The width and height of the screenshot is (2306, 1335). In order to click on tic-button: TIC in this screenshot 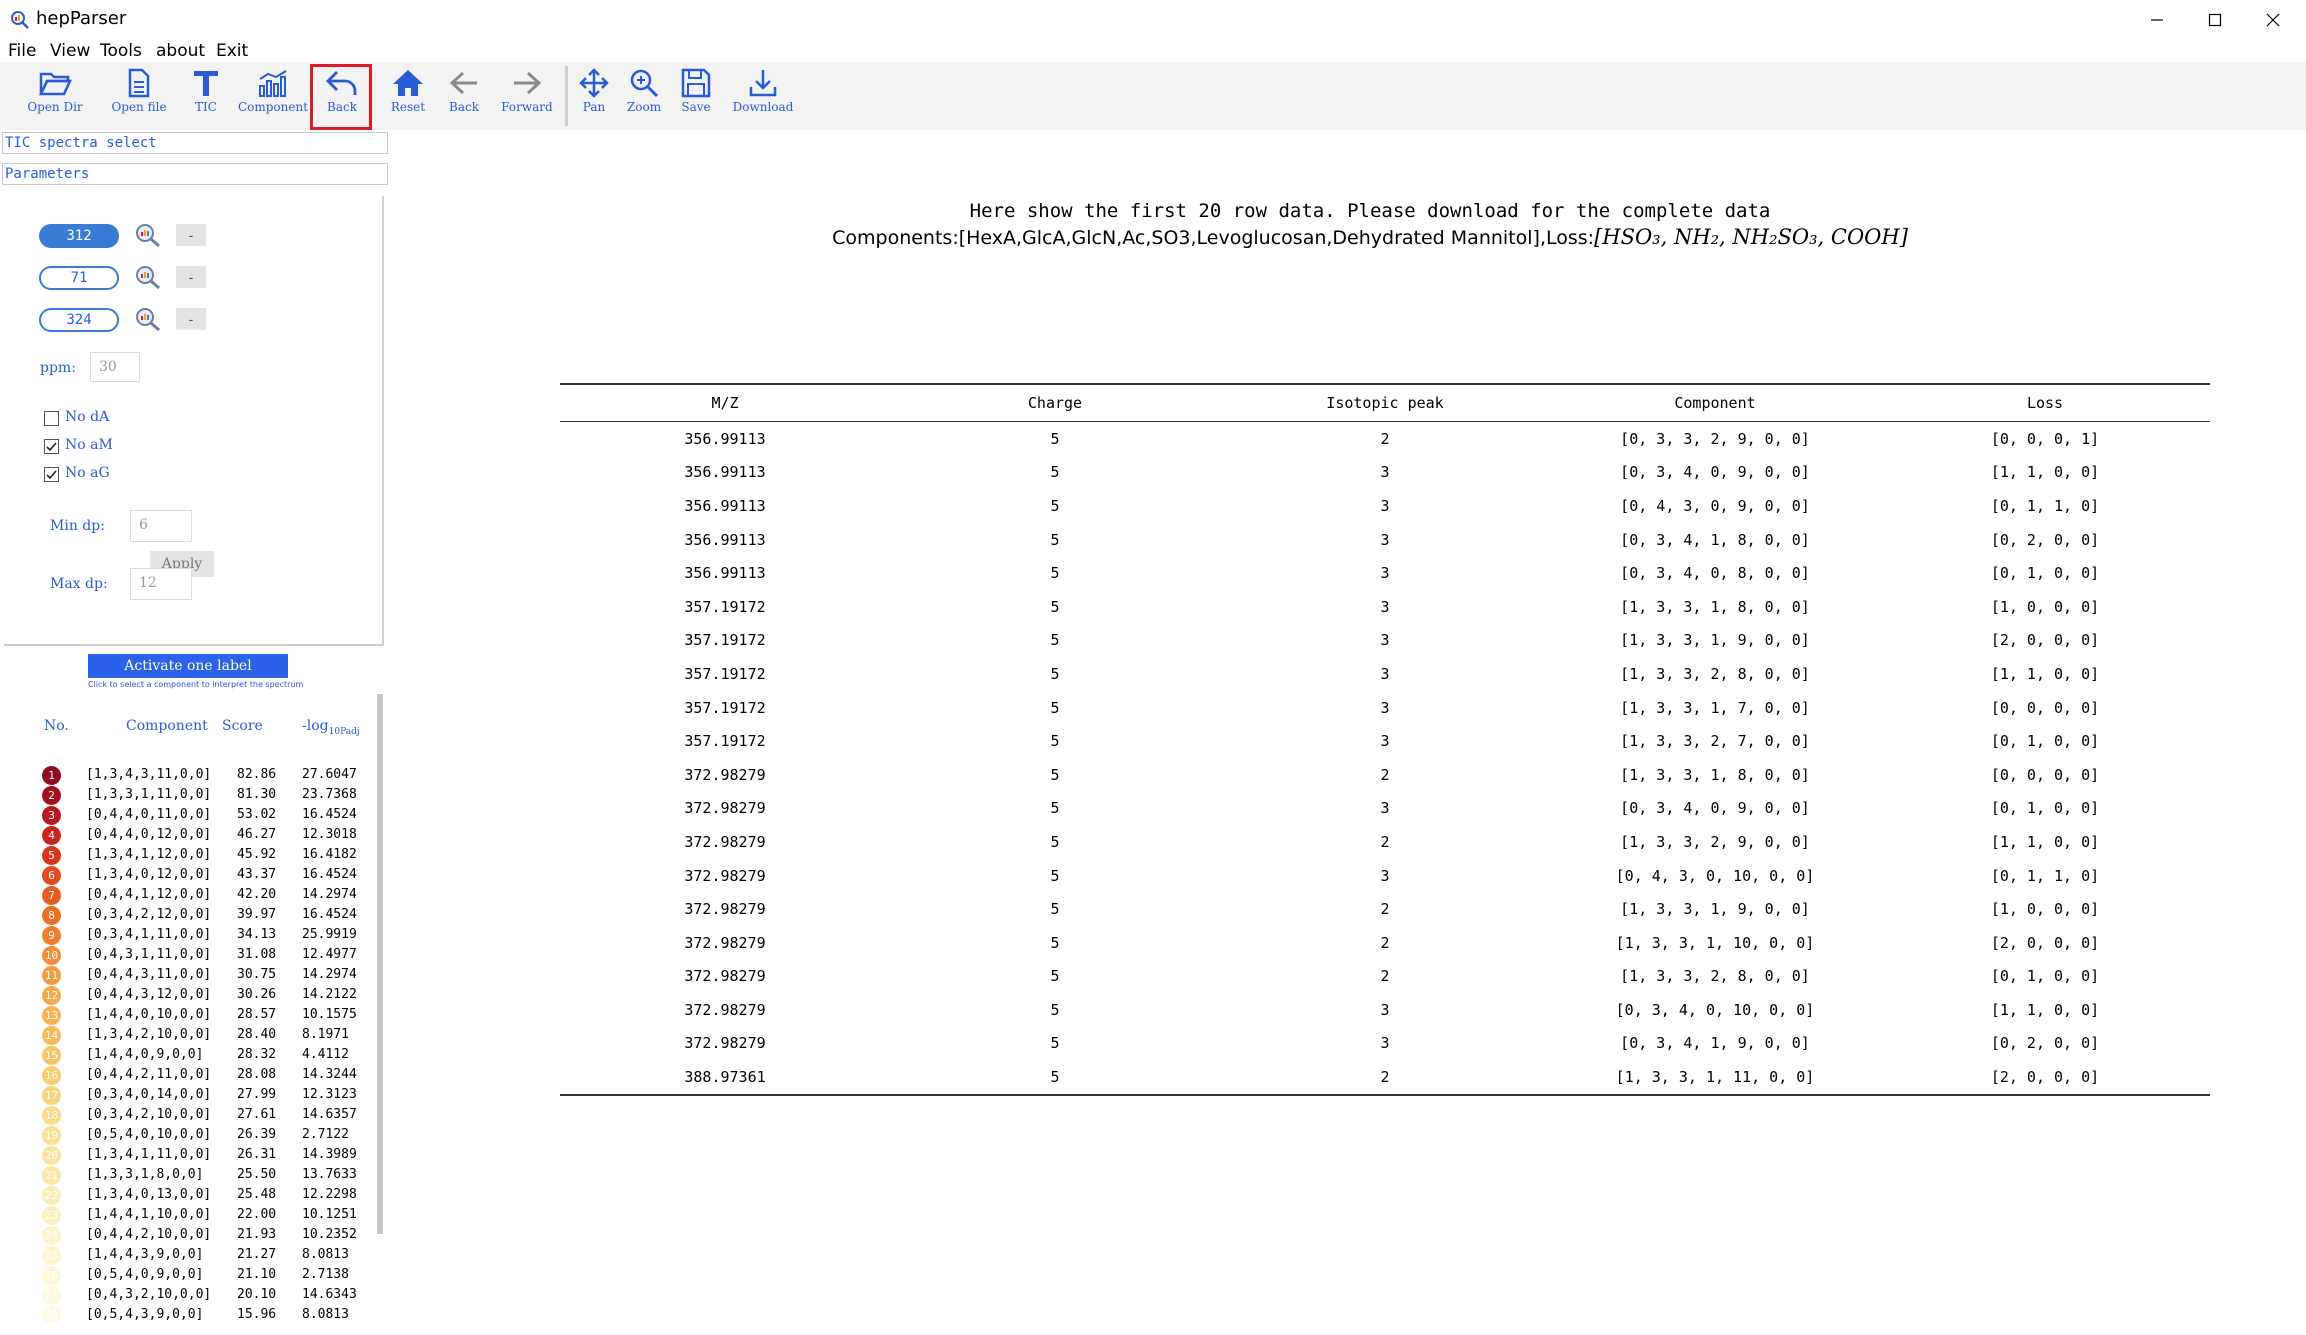, I will do `click(206, 96)`.